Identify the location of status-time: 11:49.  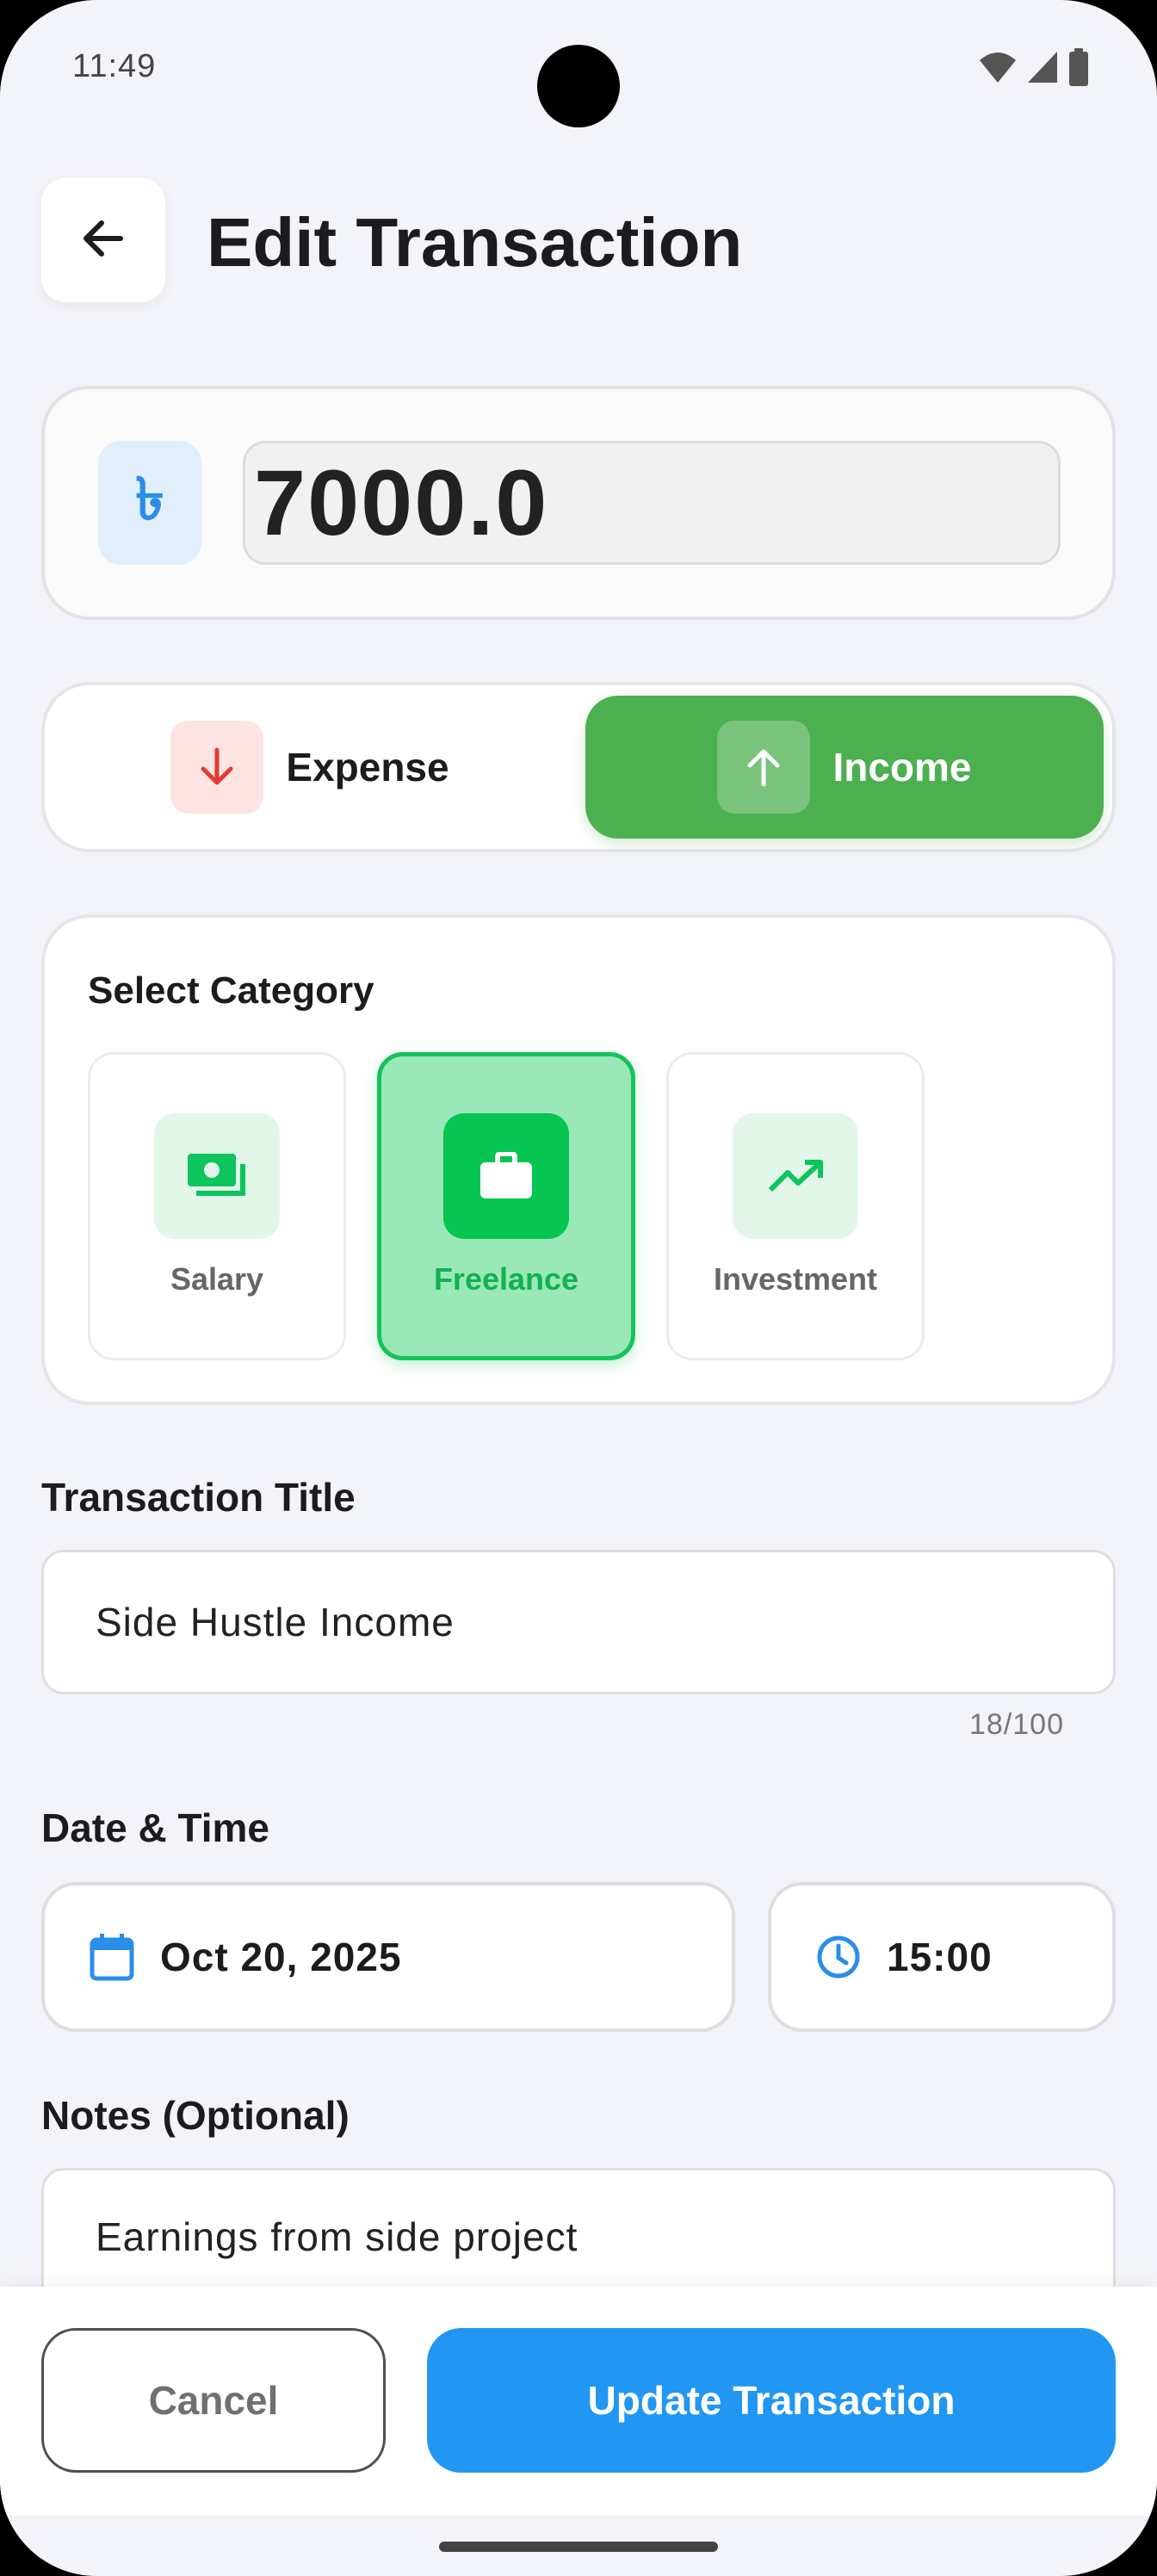
(114, 66).